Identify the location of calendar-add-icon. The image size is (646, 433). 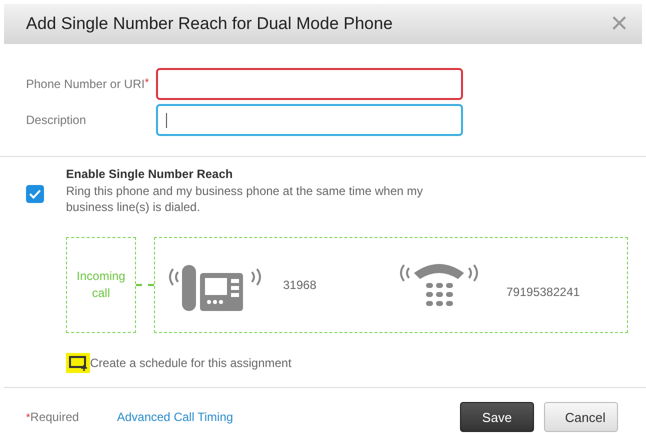
(78, 363).